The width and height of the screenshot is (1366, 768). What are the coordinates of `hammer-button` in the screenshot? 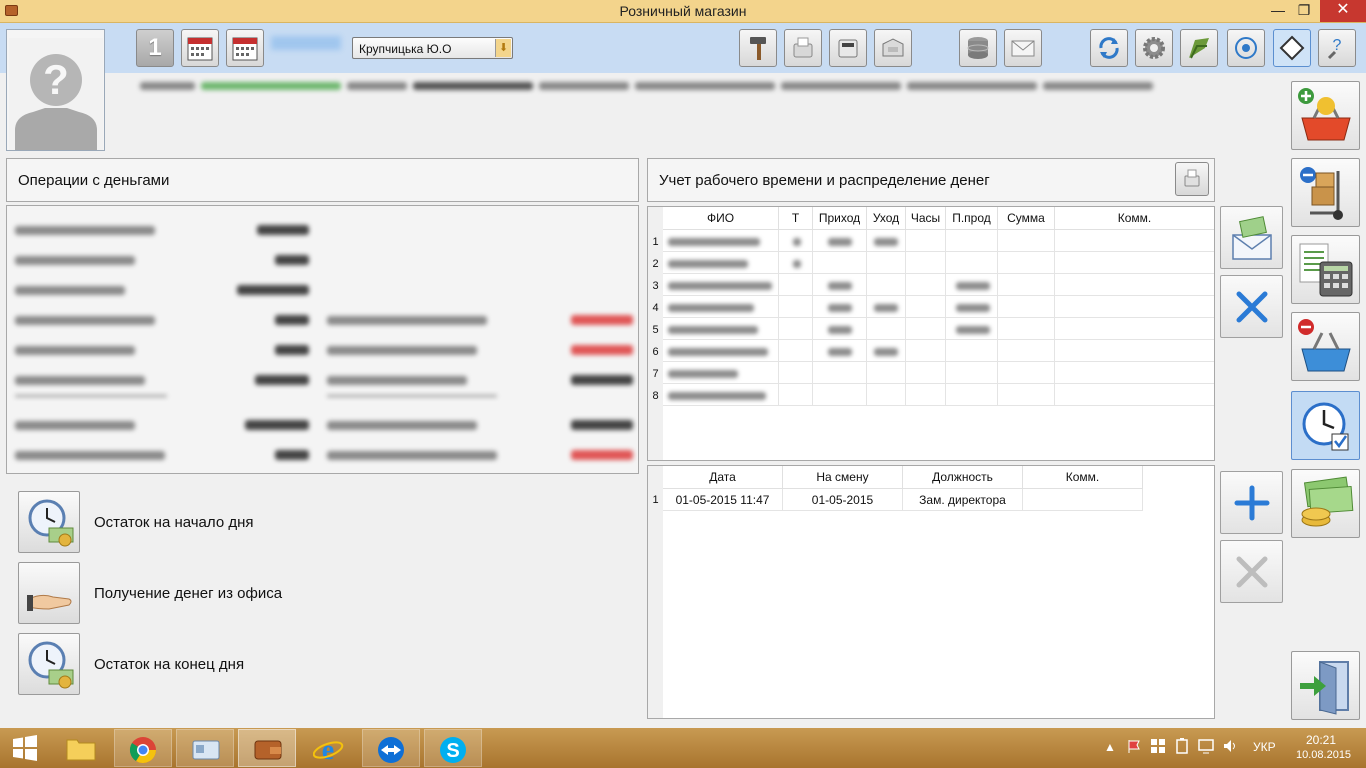 It's located at (758, 48).